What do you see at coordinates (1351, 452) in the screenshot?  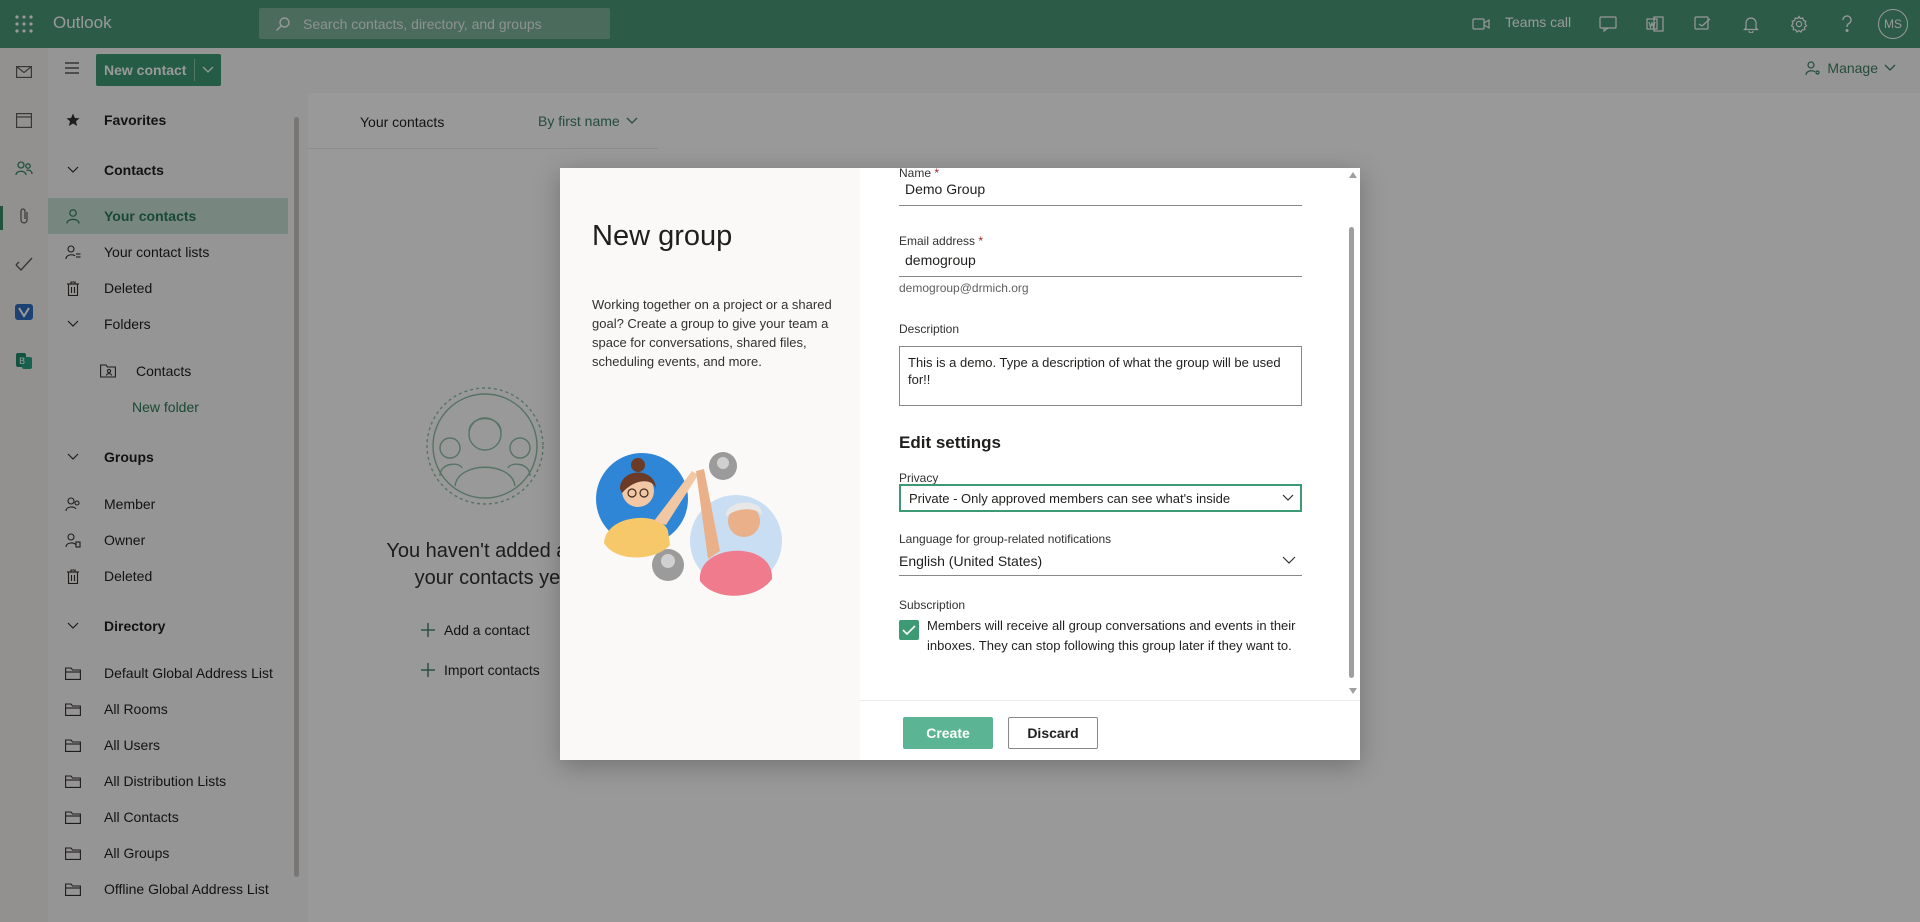 I see `dialog-scrollbar-thumb` at bounding box center [1351, 452].